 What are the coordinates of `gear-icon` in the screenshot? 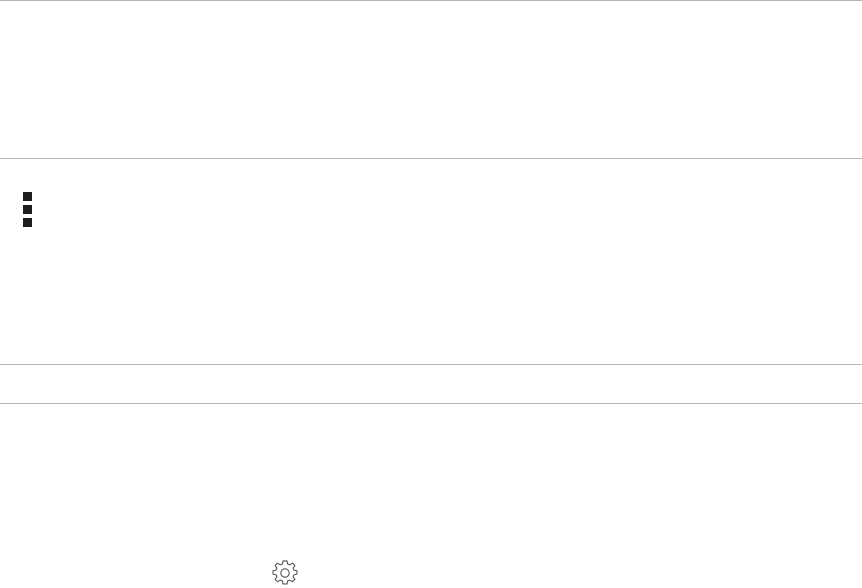 It's located at (285, 572).